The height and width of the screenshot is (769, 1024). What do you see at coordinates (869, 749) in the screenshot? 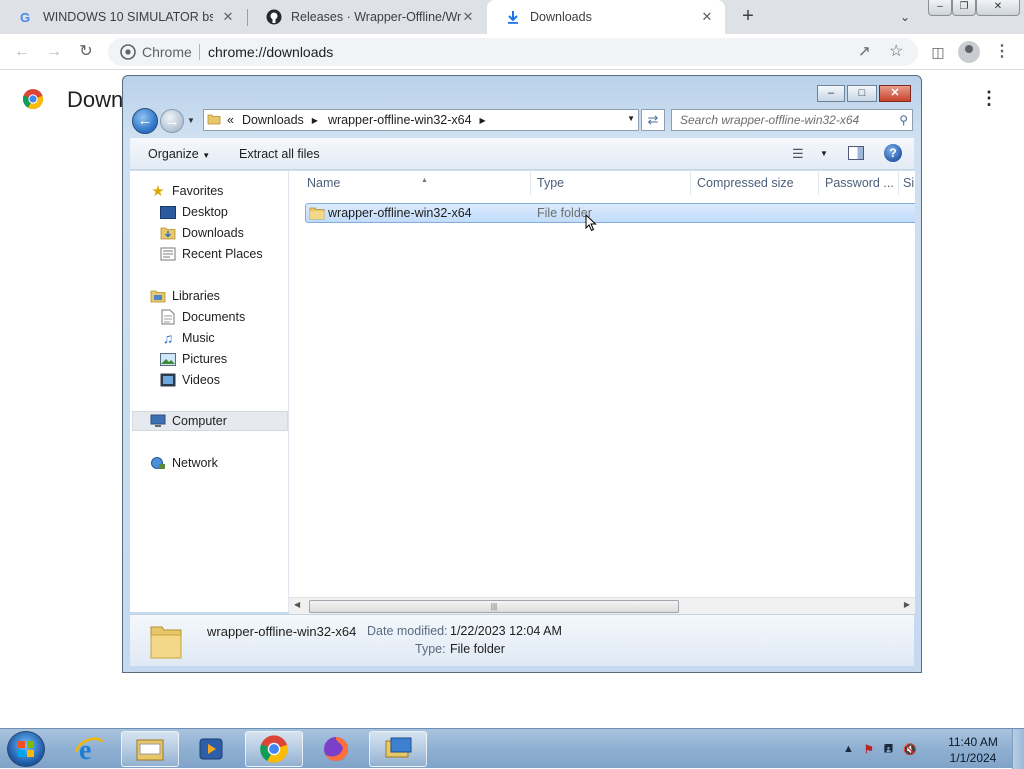
I see `action-center-icon: ⚑` at bounding box center [869, 749].